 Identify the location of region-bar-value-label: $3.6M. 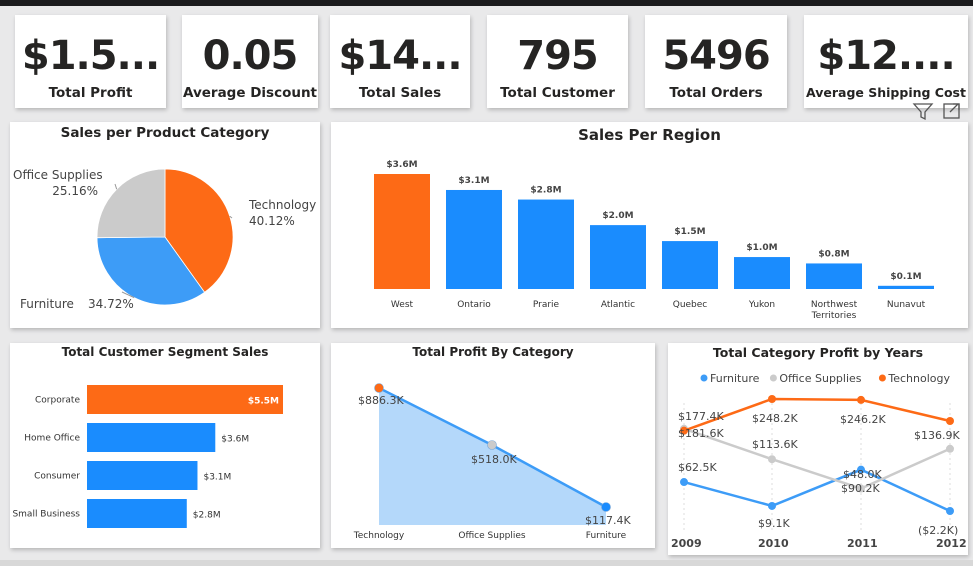
(401, 165).